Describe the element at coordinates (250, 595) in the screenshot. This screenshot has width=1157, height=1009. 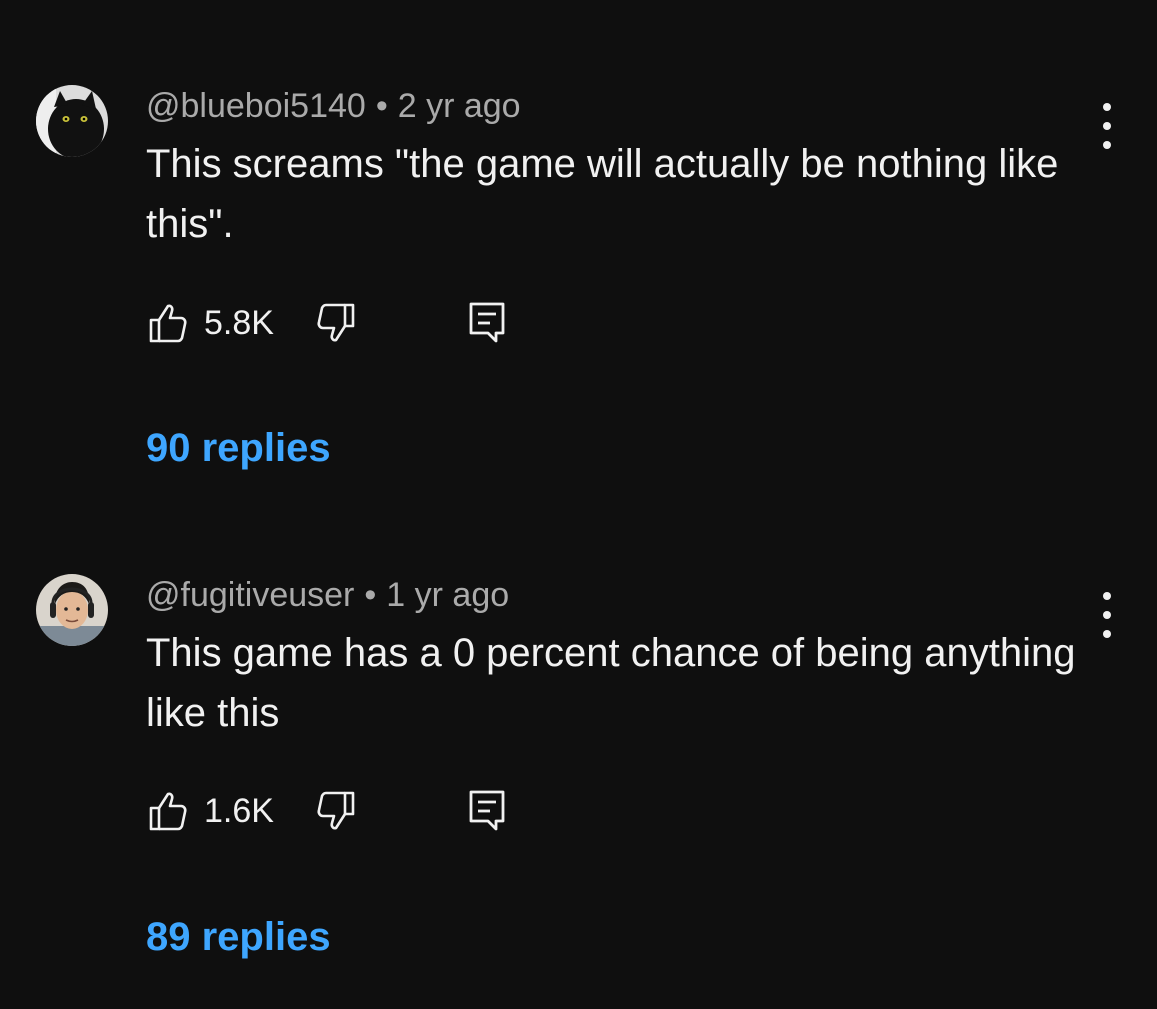
I see `author-handle: @fugitiveuser` at that location.